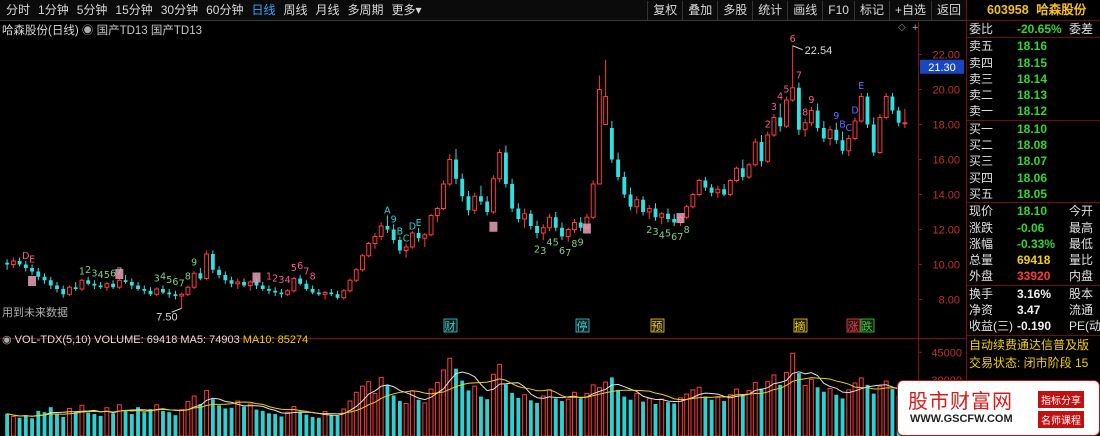 This screenshot has width=1100, height=436. Describe the element at coordinates (838, 10) in the screenshot. I see `tool-button: F10` at that location.